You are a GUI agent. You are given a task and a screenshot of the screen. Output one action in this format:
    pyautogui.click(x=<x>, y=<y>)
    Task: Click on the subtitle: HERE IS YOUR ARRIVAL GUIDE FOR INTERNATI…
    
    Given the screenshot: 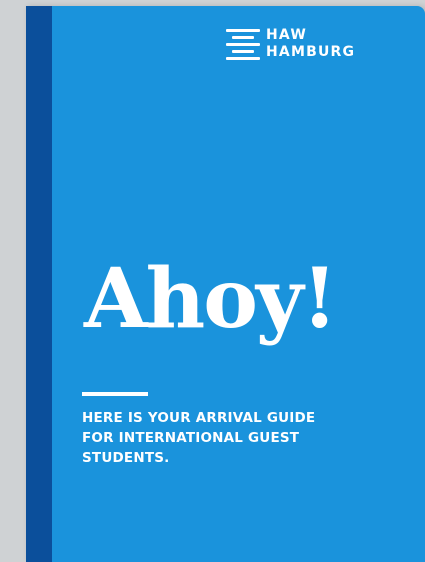 What is the action you would take?
    pyautogui.click(x=232, y=438)
    